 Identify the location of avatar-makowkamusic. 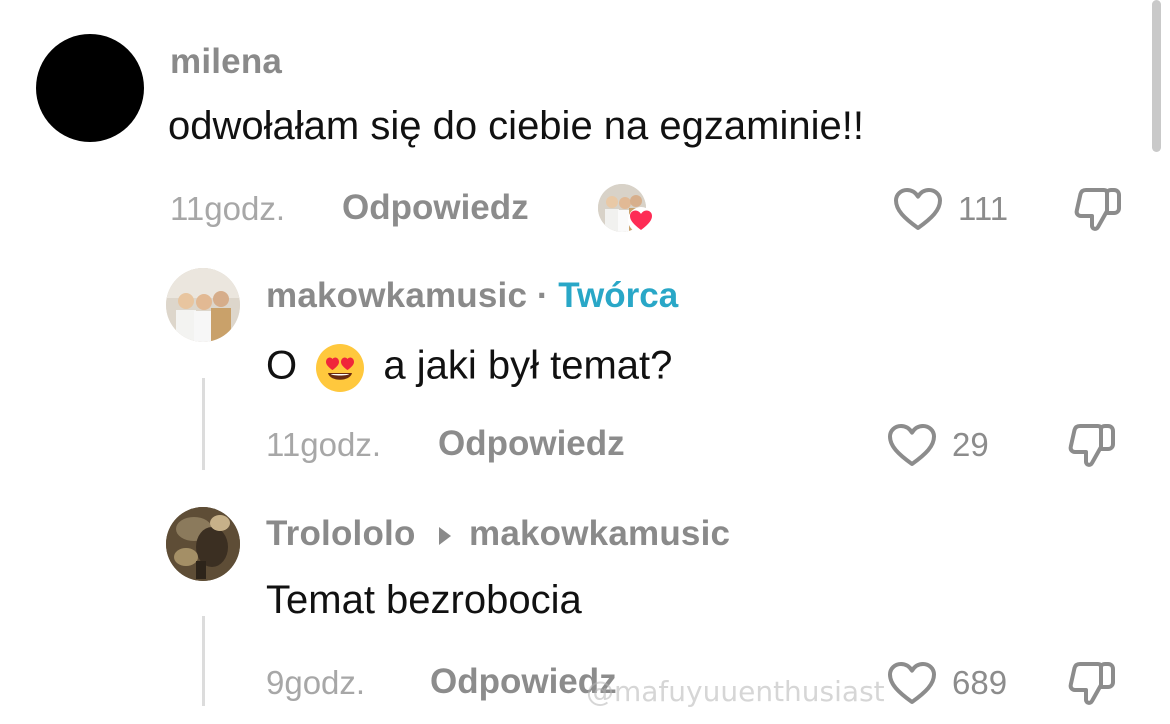
(203, 305).